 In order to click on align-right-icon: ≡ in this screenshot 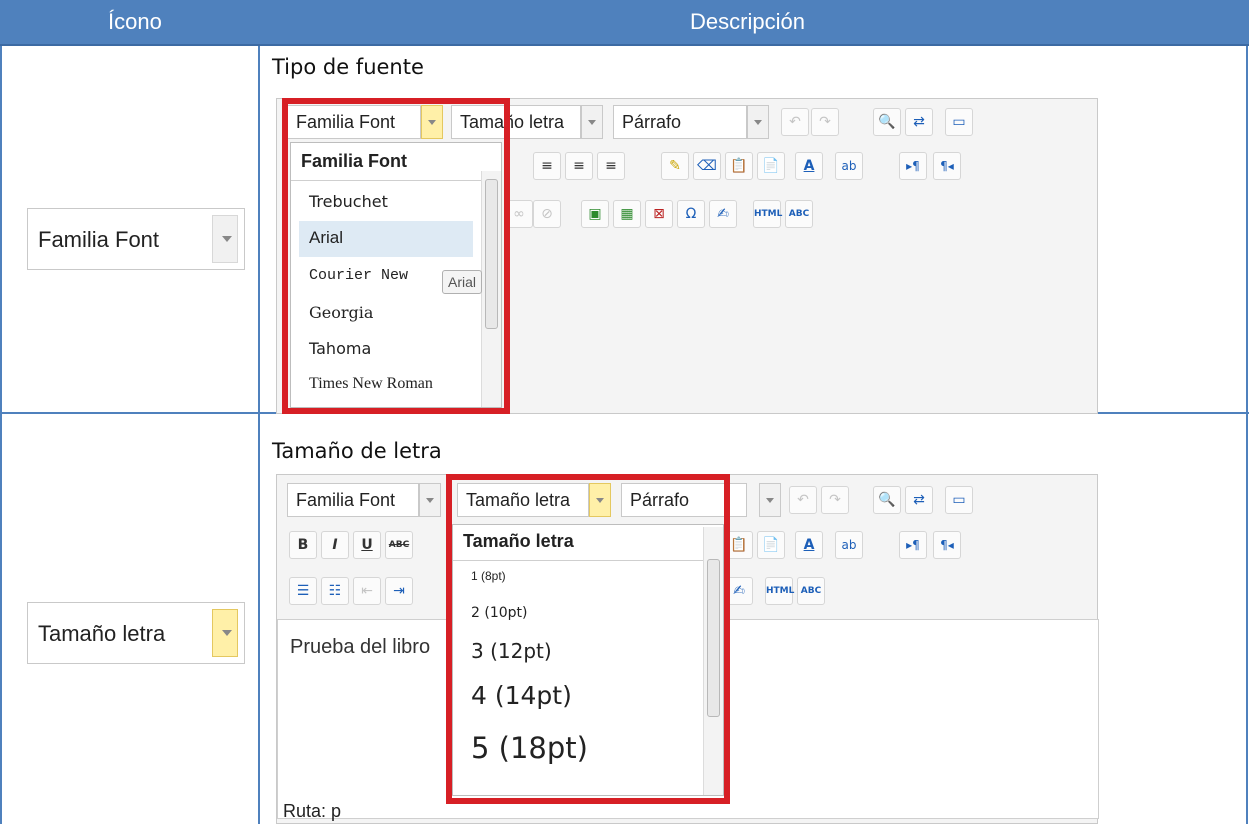, I will do `click(611, 166)`.